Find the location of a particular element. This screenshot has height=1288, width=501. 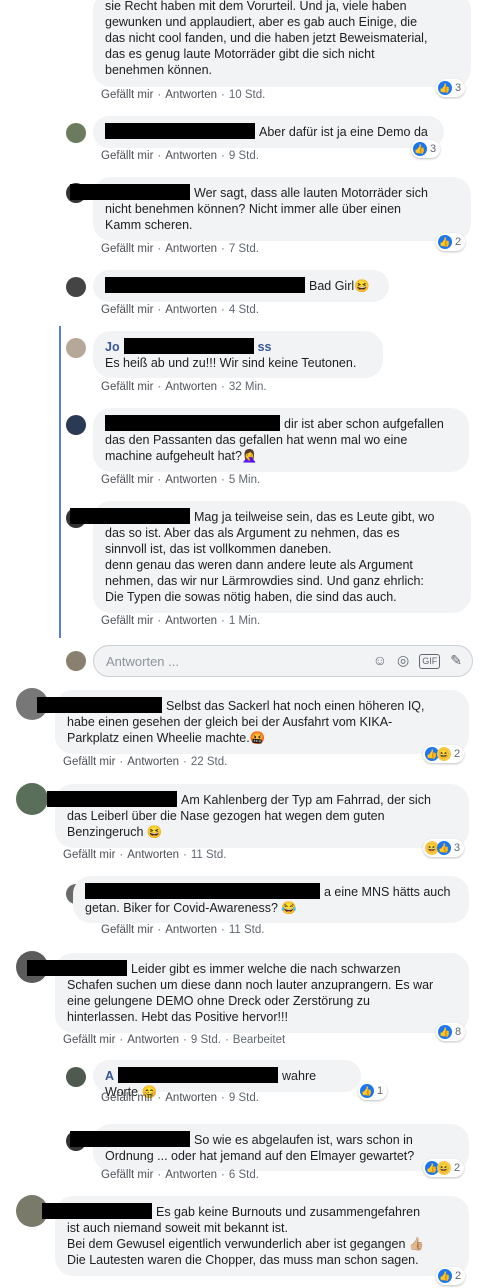

comment-actions: Gefällt mir · Antworten · 10 Std. is located at coordinates (183, 95).